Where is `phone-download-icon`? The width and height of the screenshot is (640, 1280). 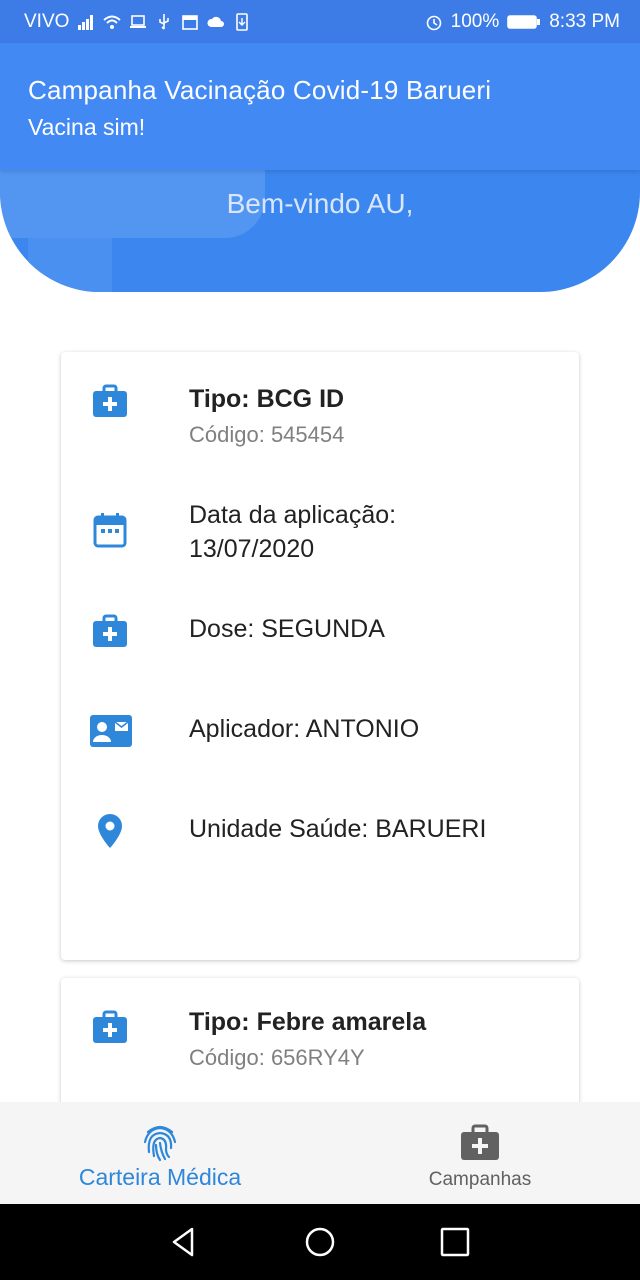
phone-download-icon is located at coordinates (242, 21).